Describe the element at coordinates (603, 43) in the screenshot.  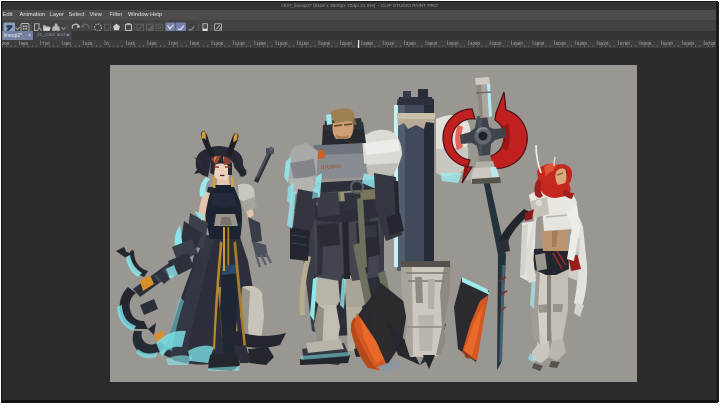
I see `svg-text: 5520` at that location.